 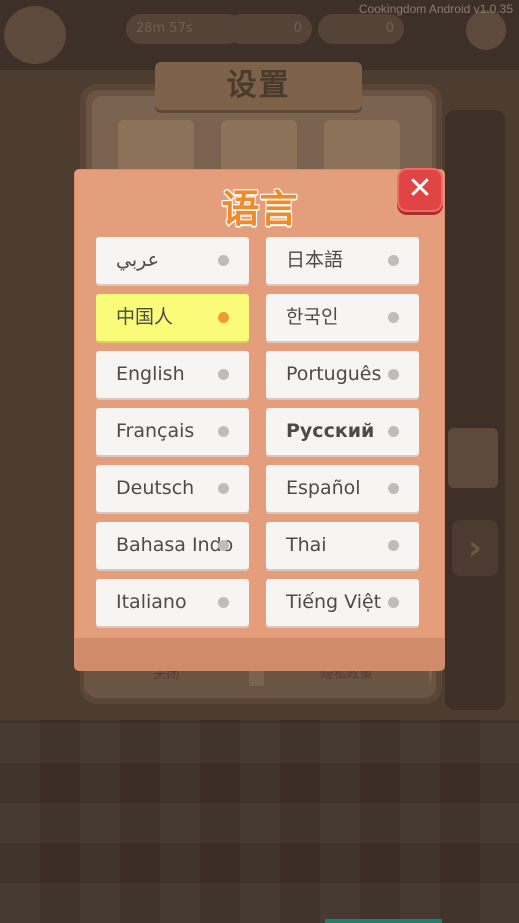 I want to click on language-option: 中国人, so click(x=172, y=317).